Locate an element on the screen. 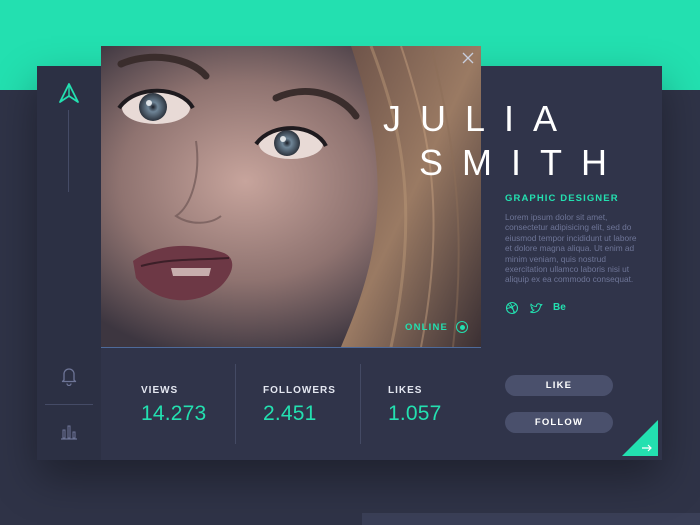  follow-button: FOLLOW is located at coordinates (559, 422).